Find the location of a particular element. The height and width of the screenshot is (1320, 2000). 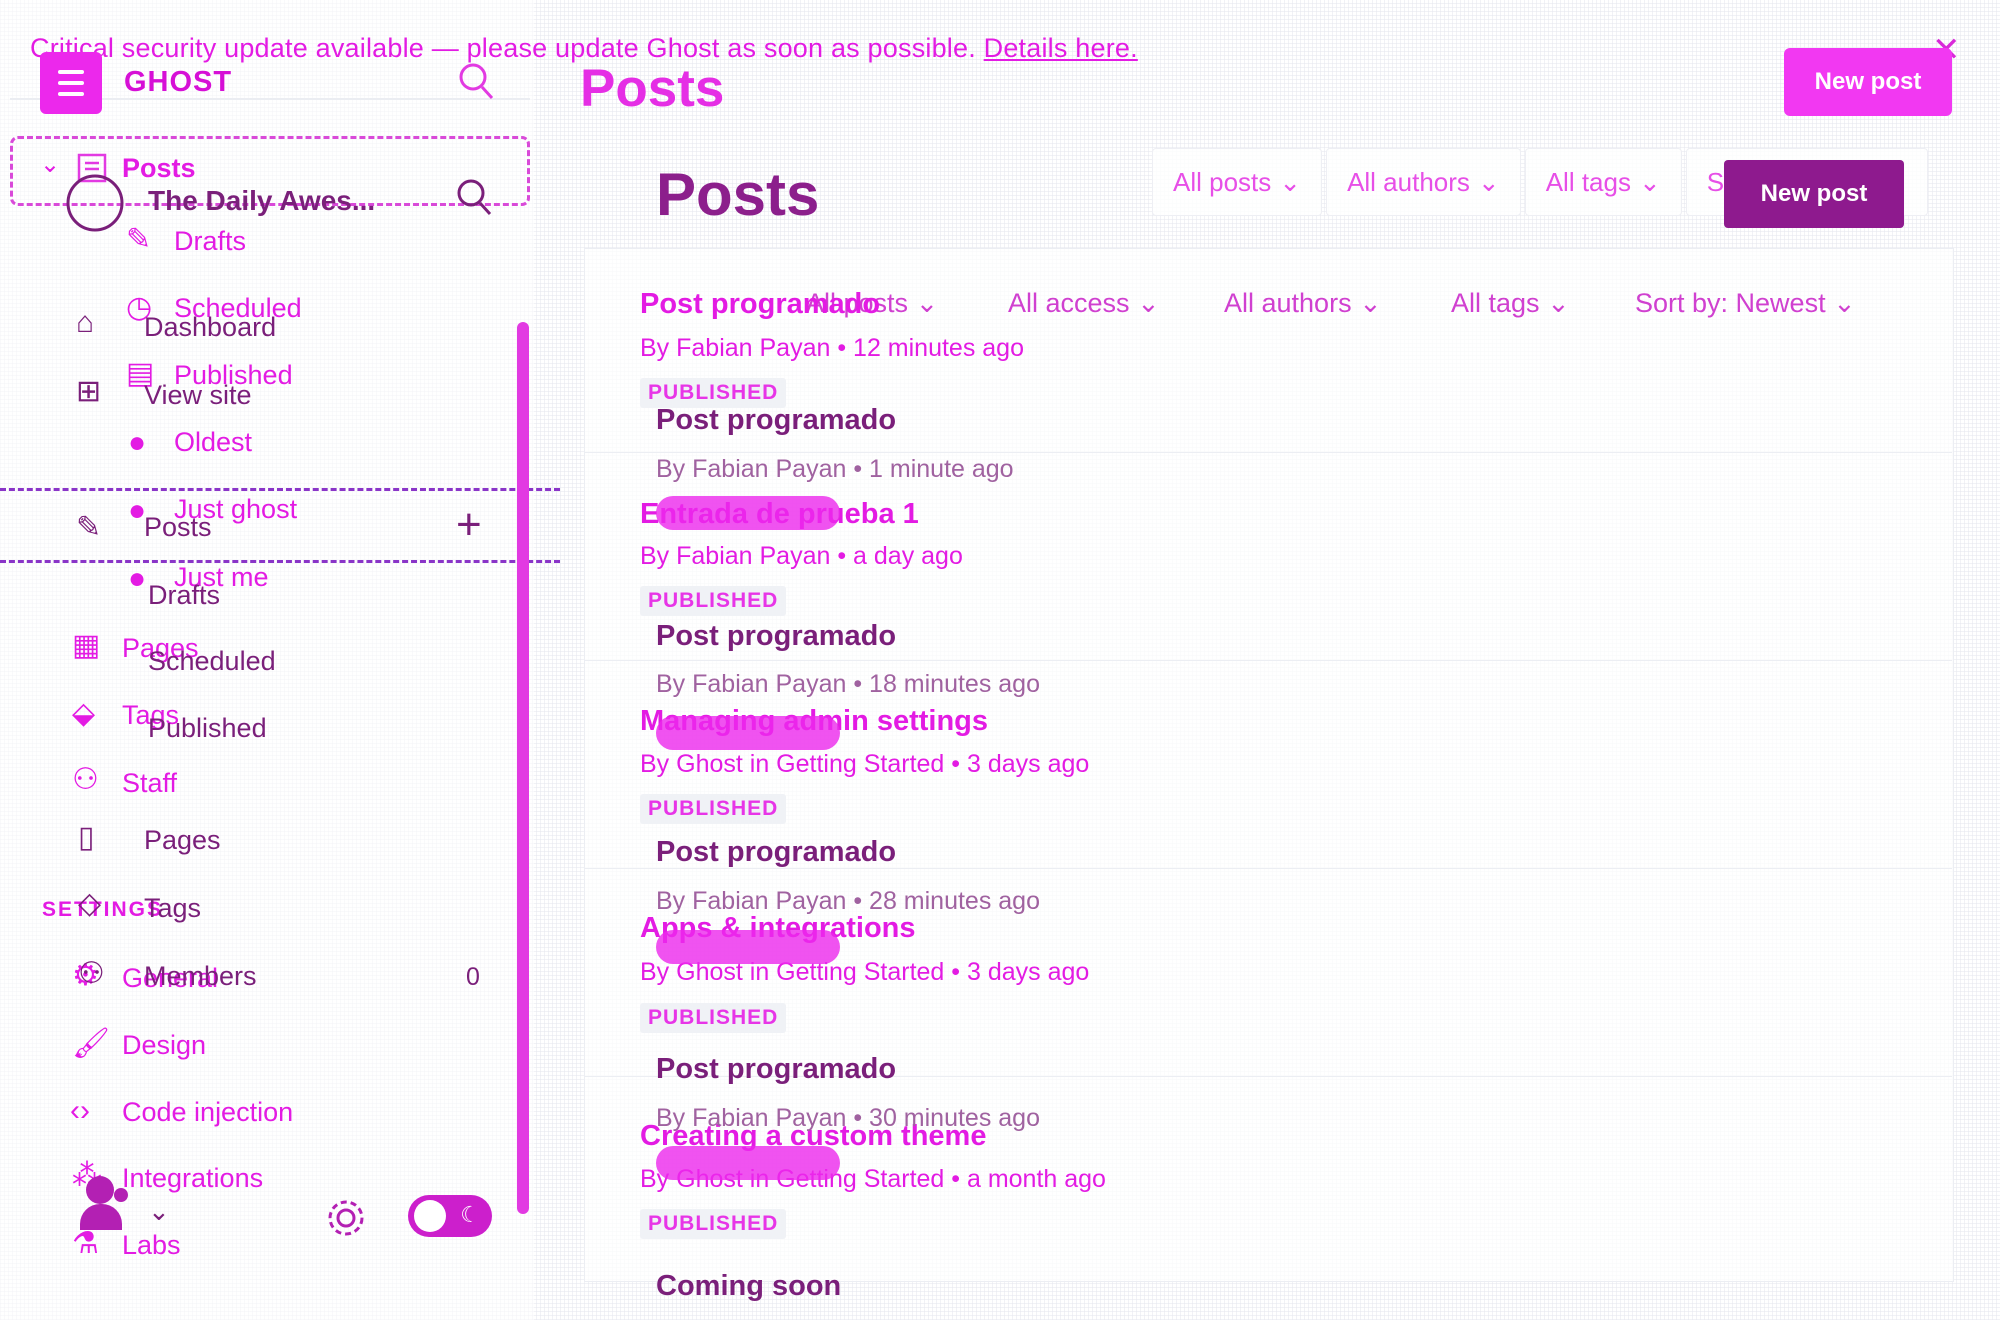

sidebar-item-design: Design is located at coordinates (164, 1045).